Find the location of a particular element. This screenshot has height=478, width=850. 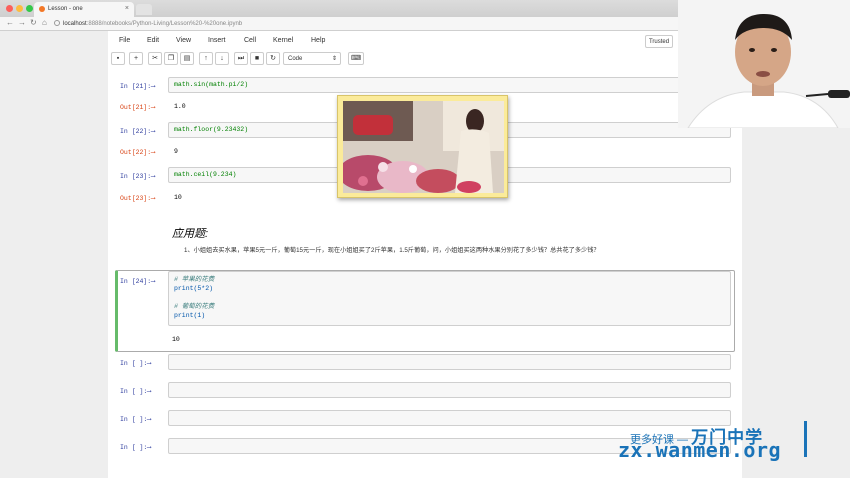

interrupt-icon: ■ is located at coordinates (257, 58).